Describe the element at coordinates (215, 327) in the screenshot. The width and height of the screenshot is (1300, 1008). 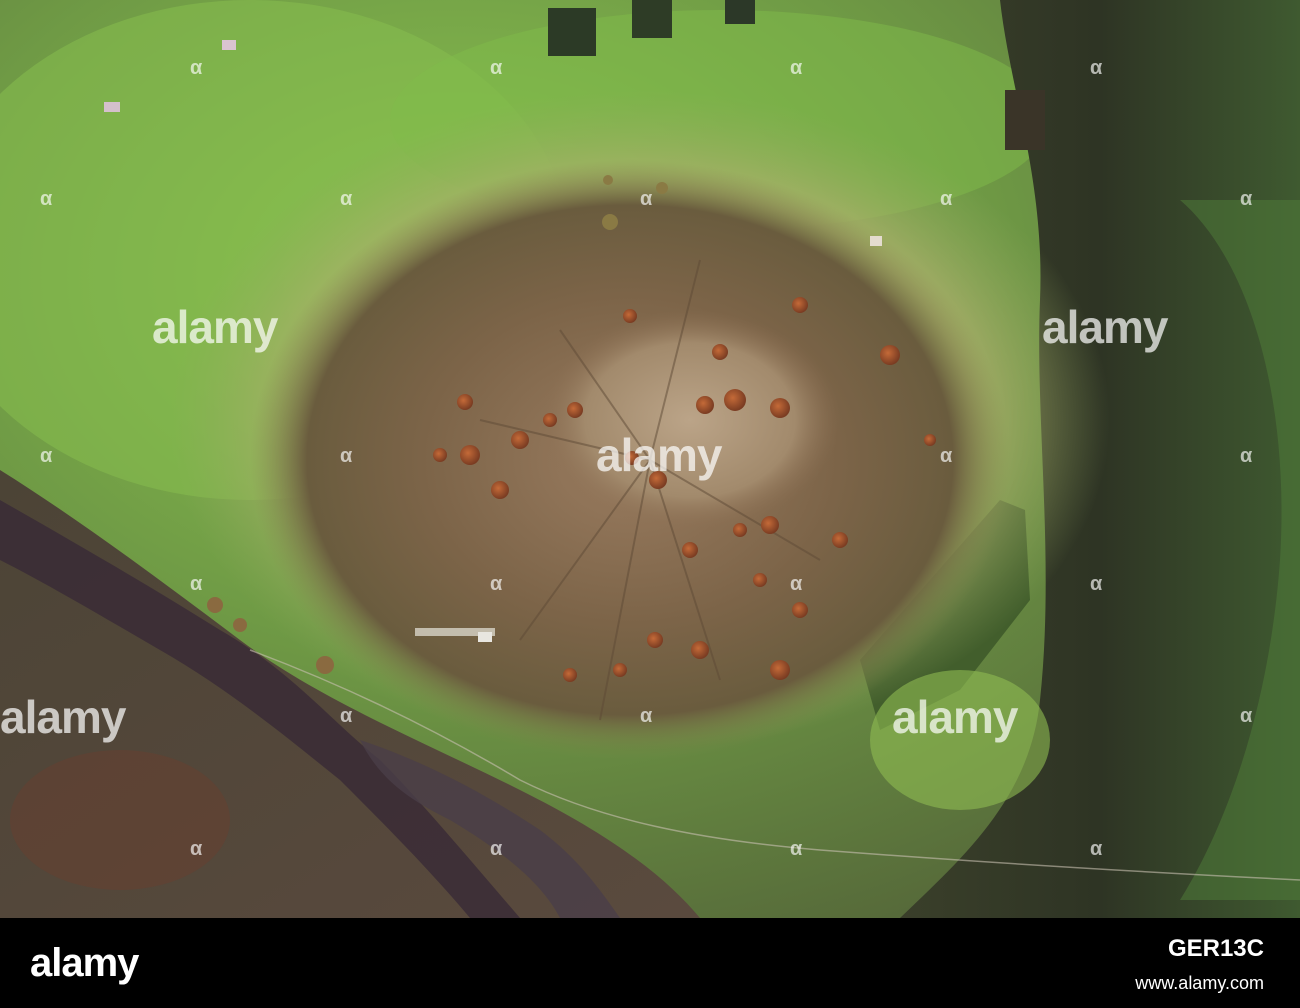
I see `watermark-alamy-1: alamy` at that location.